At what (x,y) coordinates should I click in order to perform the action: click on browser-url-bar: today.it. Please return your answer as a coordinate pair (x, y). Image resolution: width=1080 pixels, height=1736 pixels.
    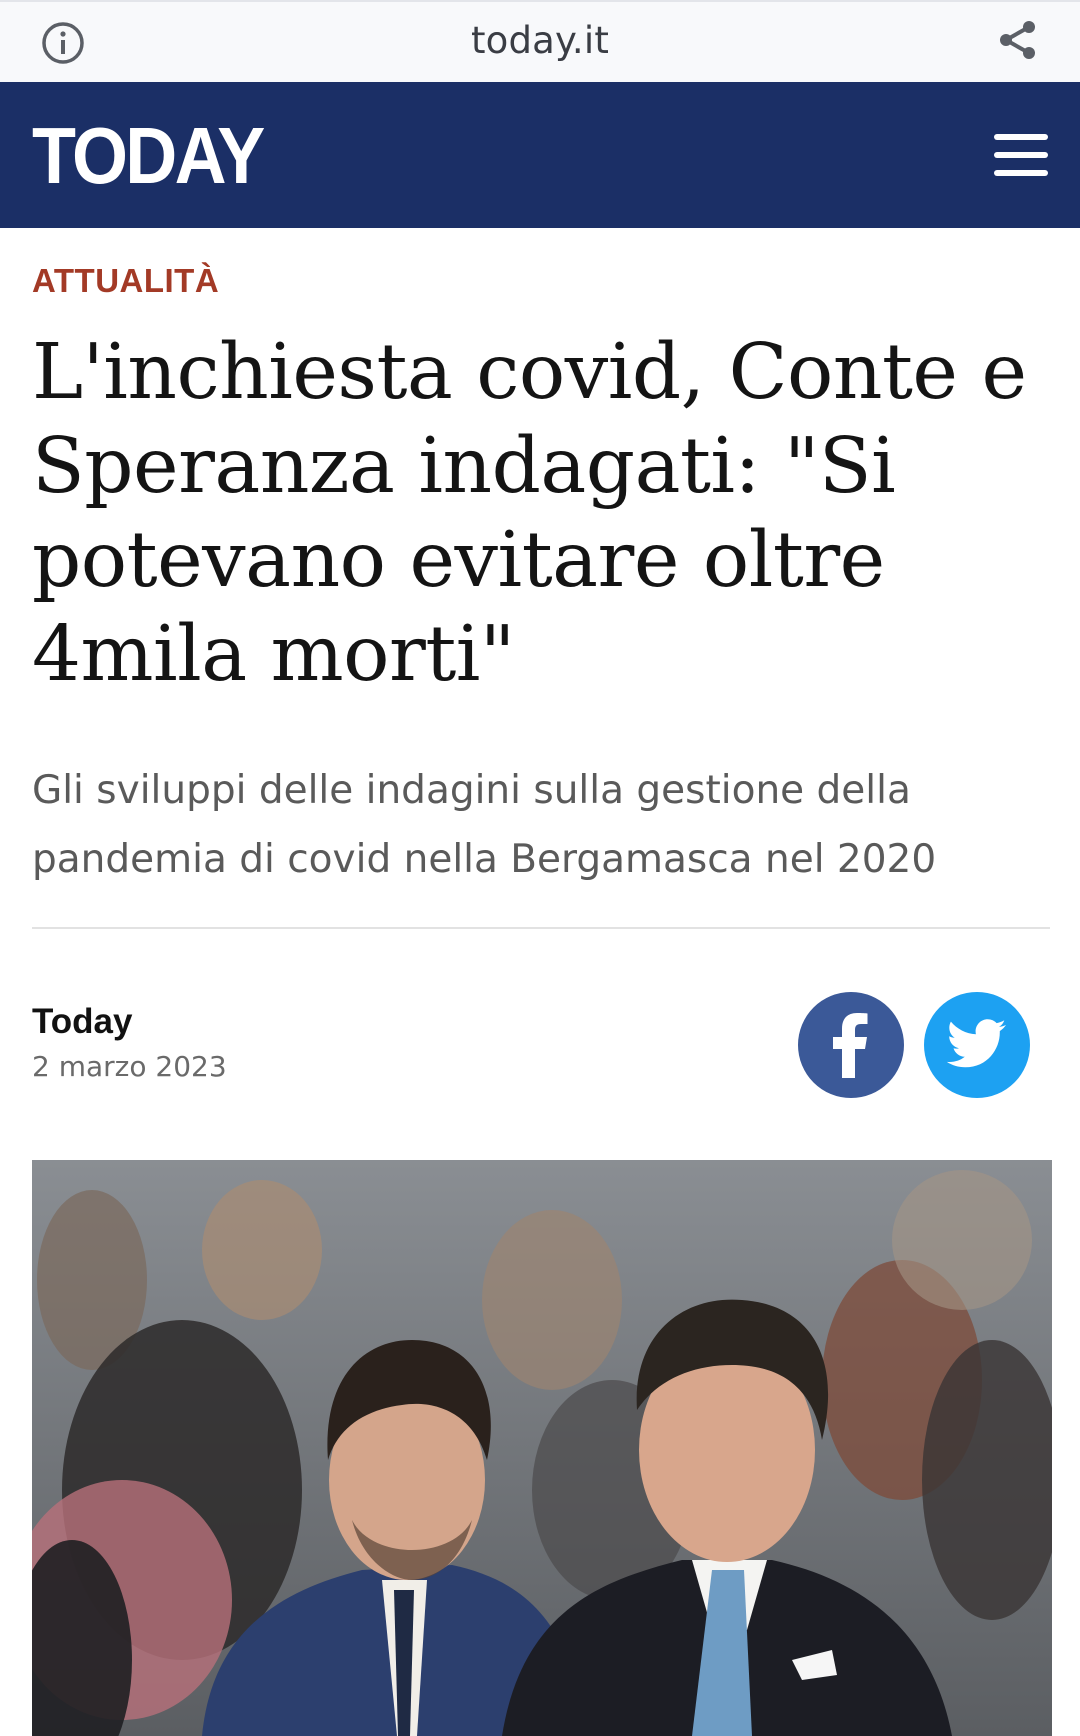
    Looking at the image, I should click on (540, 41).